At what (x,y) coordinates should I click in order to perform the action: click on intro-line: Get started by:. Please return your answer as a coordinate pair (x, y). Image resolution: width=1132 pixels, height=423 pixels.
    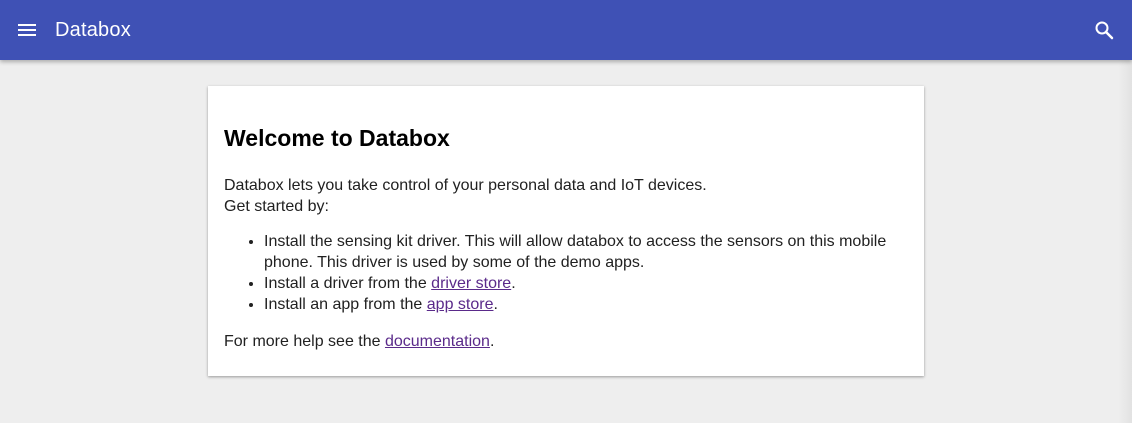
    Looking at the image, I should click on (276, 206).